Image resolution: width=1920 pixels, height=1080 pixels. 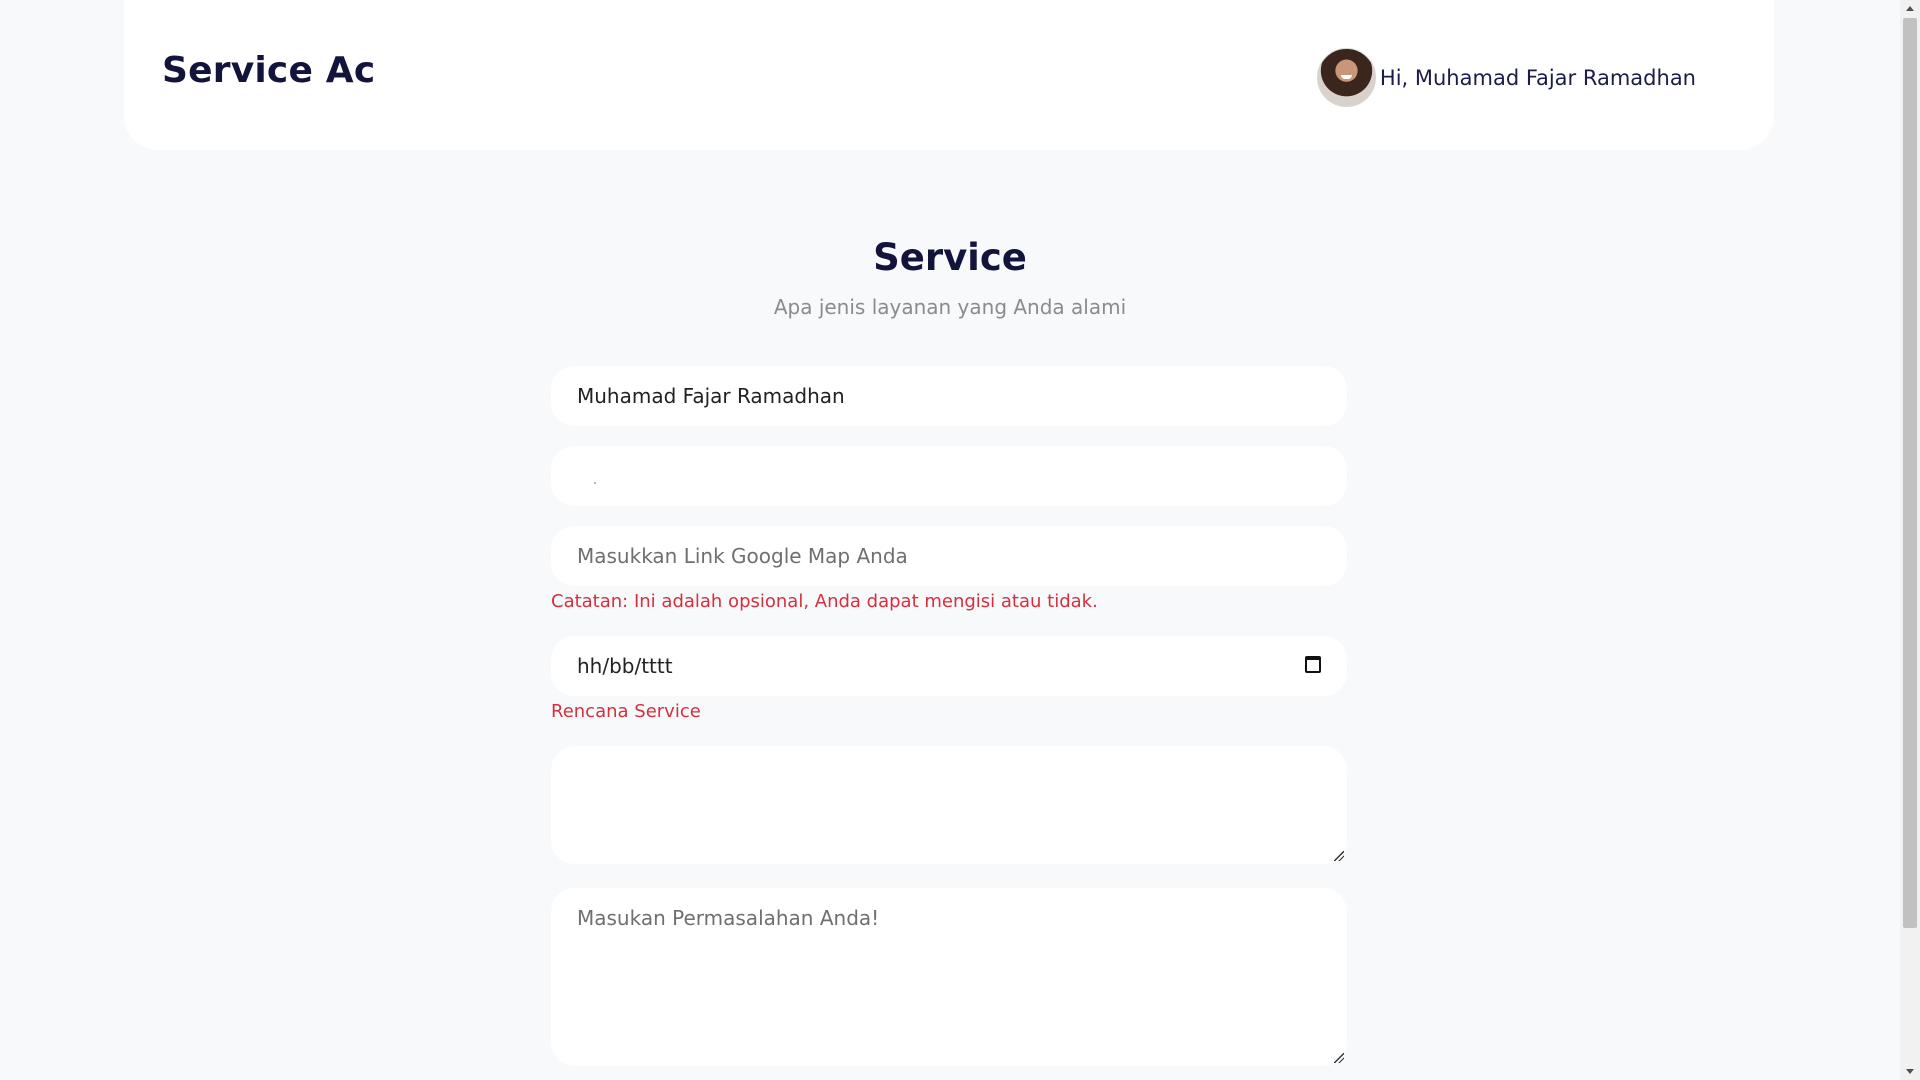 What do you see at coordinates (1313, 664) in the screenshot?
I see `calendar-icon` at bounding box center [1313, 664].